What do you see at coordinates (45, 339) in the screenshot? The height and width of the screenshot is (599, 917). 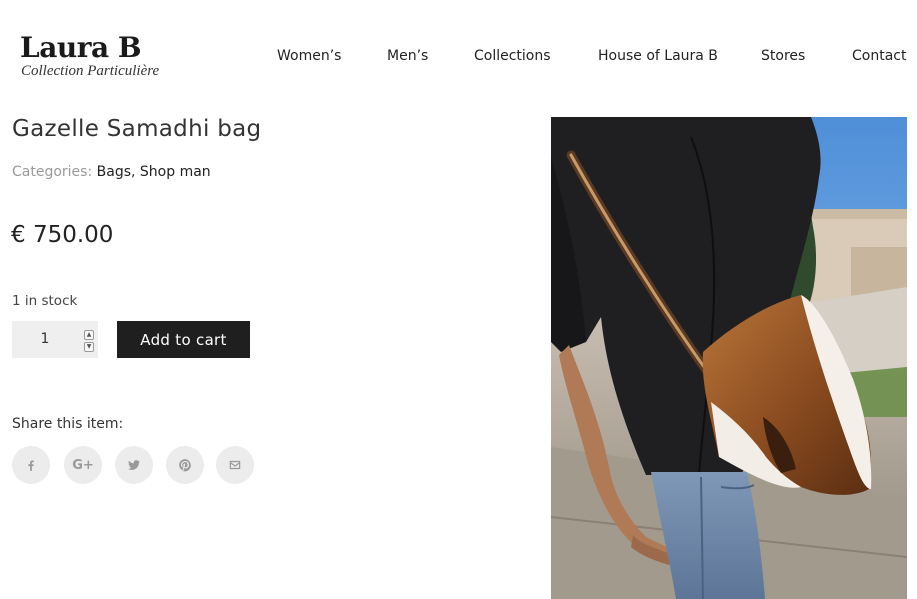 I see `quantity-input` at bounding box center [45, 339].